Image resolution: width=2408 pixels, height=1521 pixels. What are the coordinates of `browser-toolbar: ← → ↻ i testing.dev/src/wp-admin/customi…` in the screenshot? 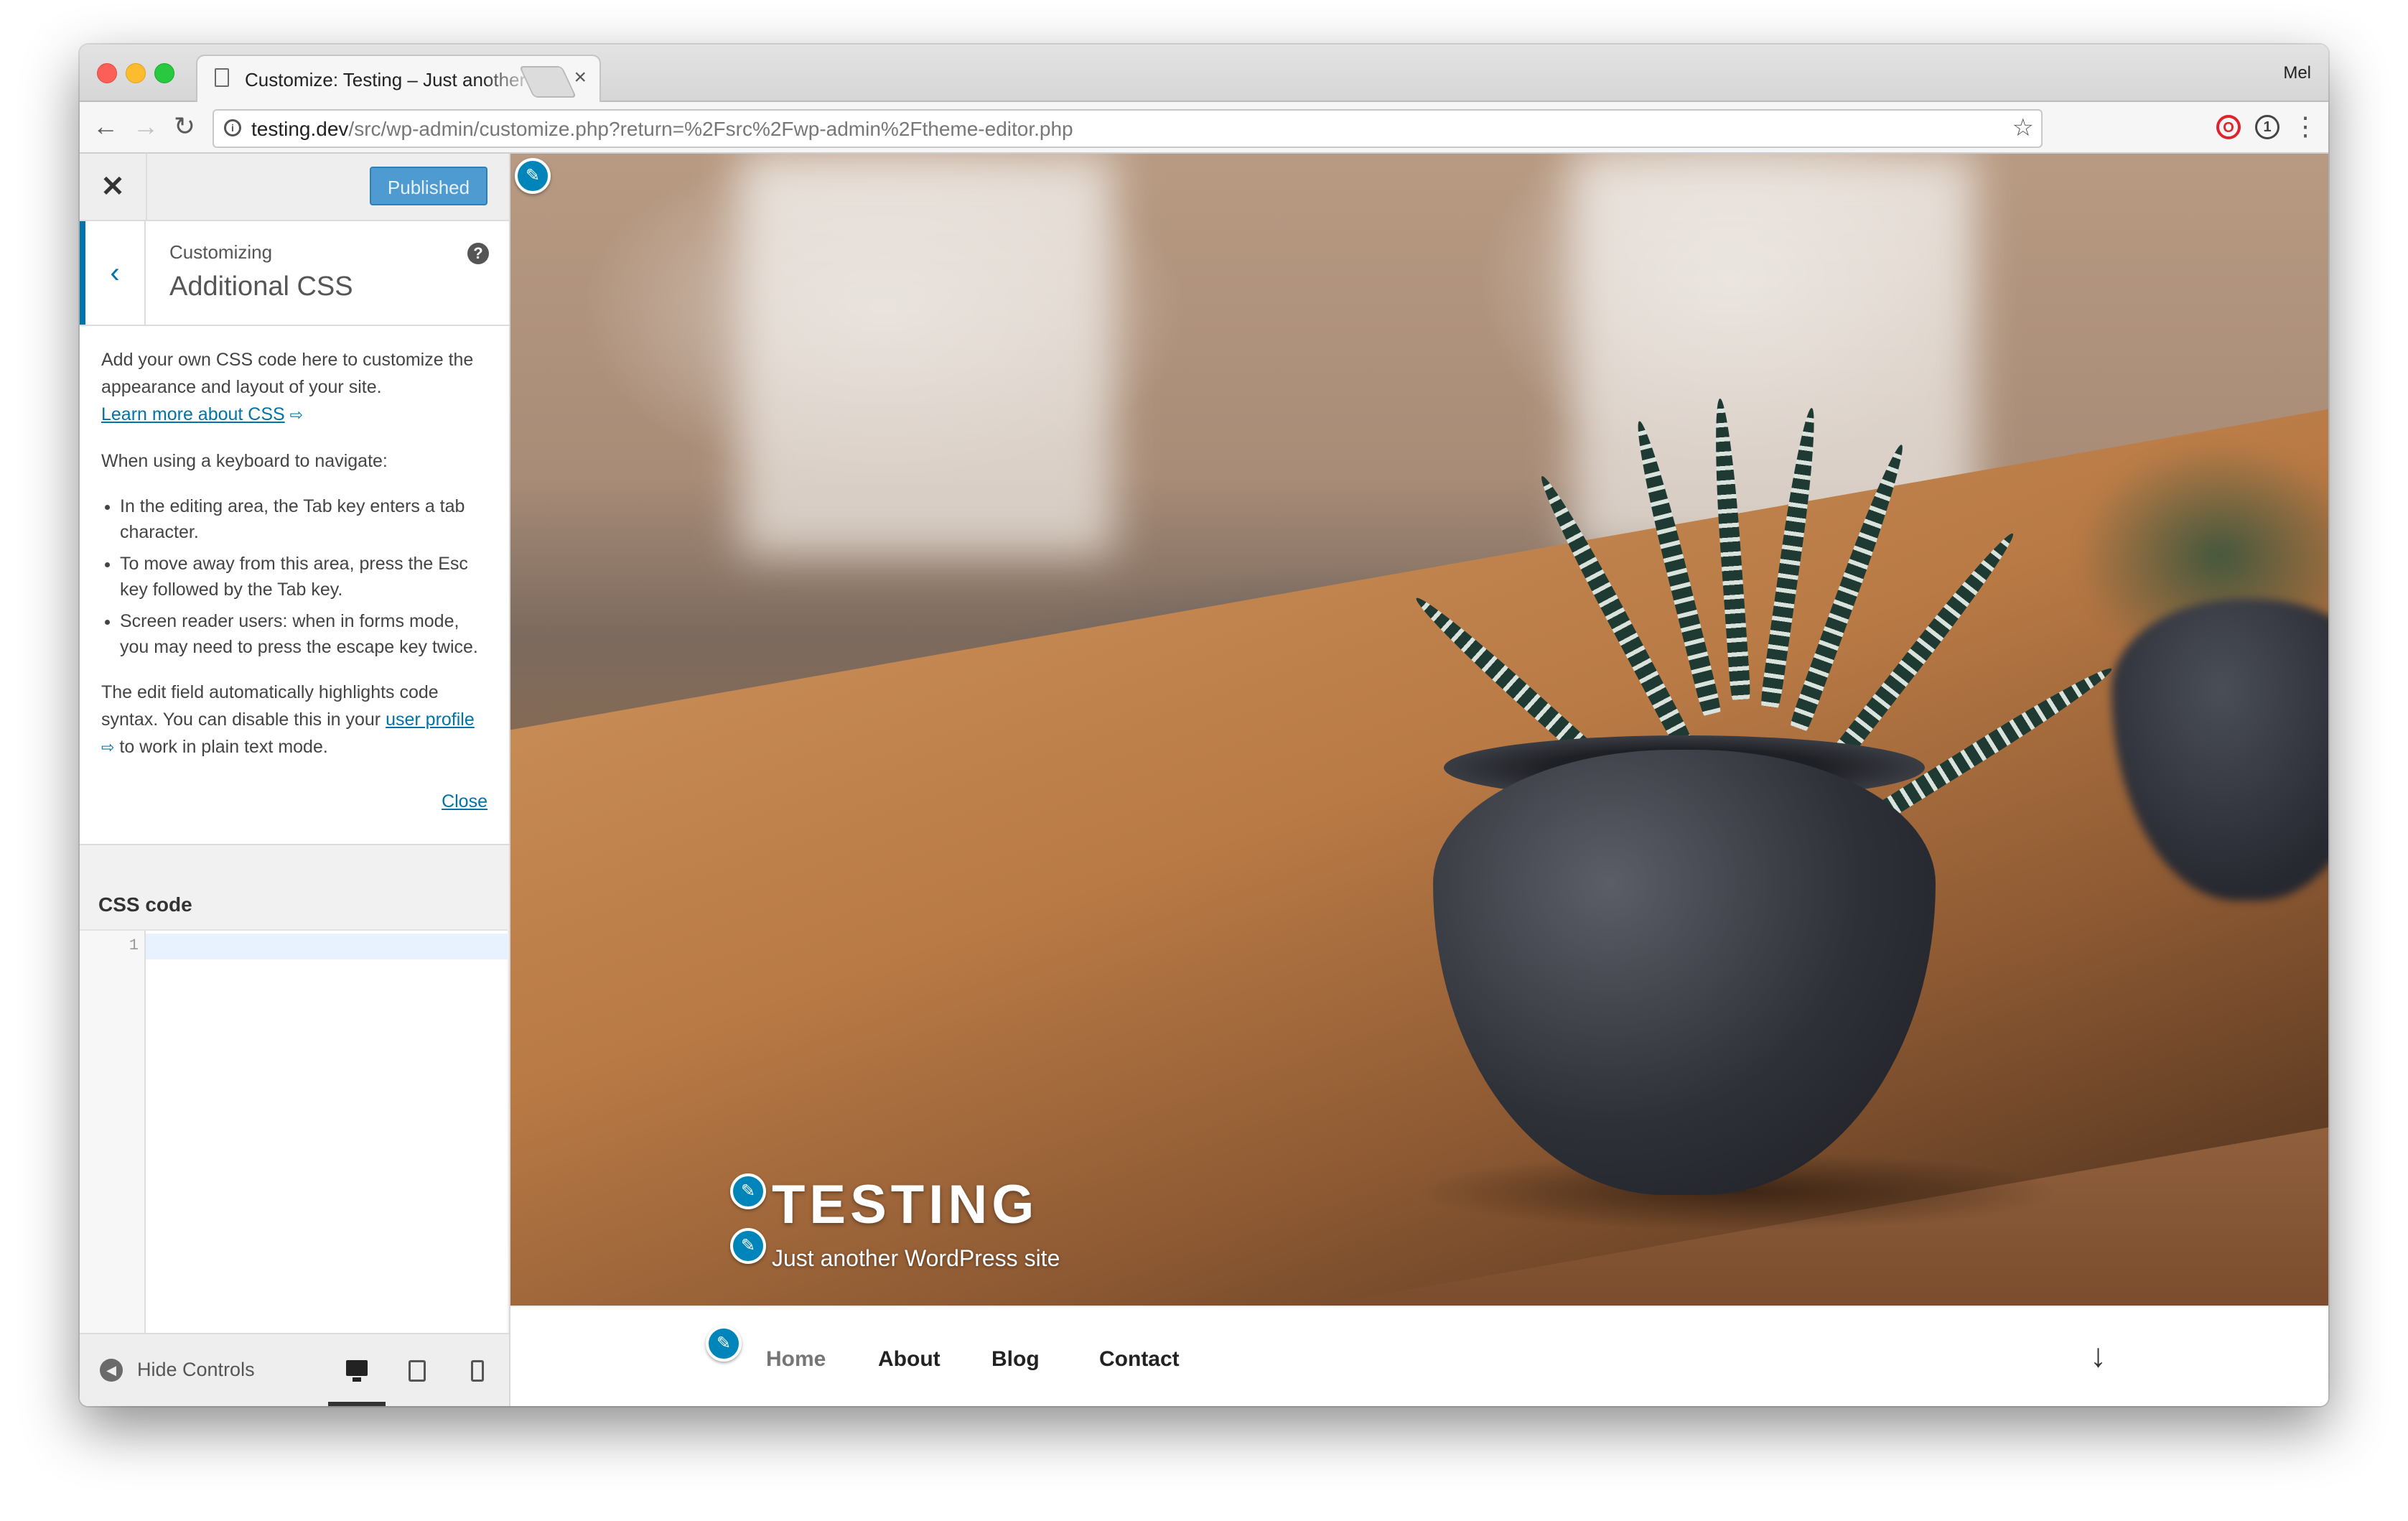 It's located at (1204, 128).